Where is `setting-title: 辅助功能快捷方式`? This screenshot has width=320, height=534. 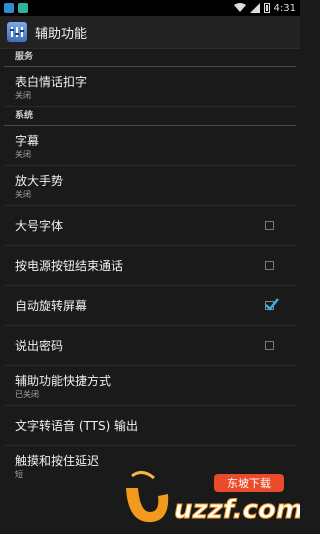
setting-title: 辅助功能快捷方式 is located at coordinates (63, 381).